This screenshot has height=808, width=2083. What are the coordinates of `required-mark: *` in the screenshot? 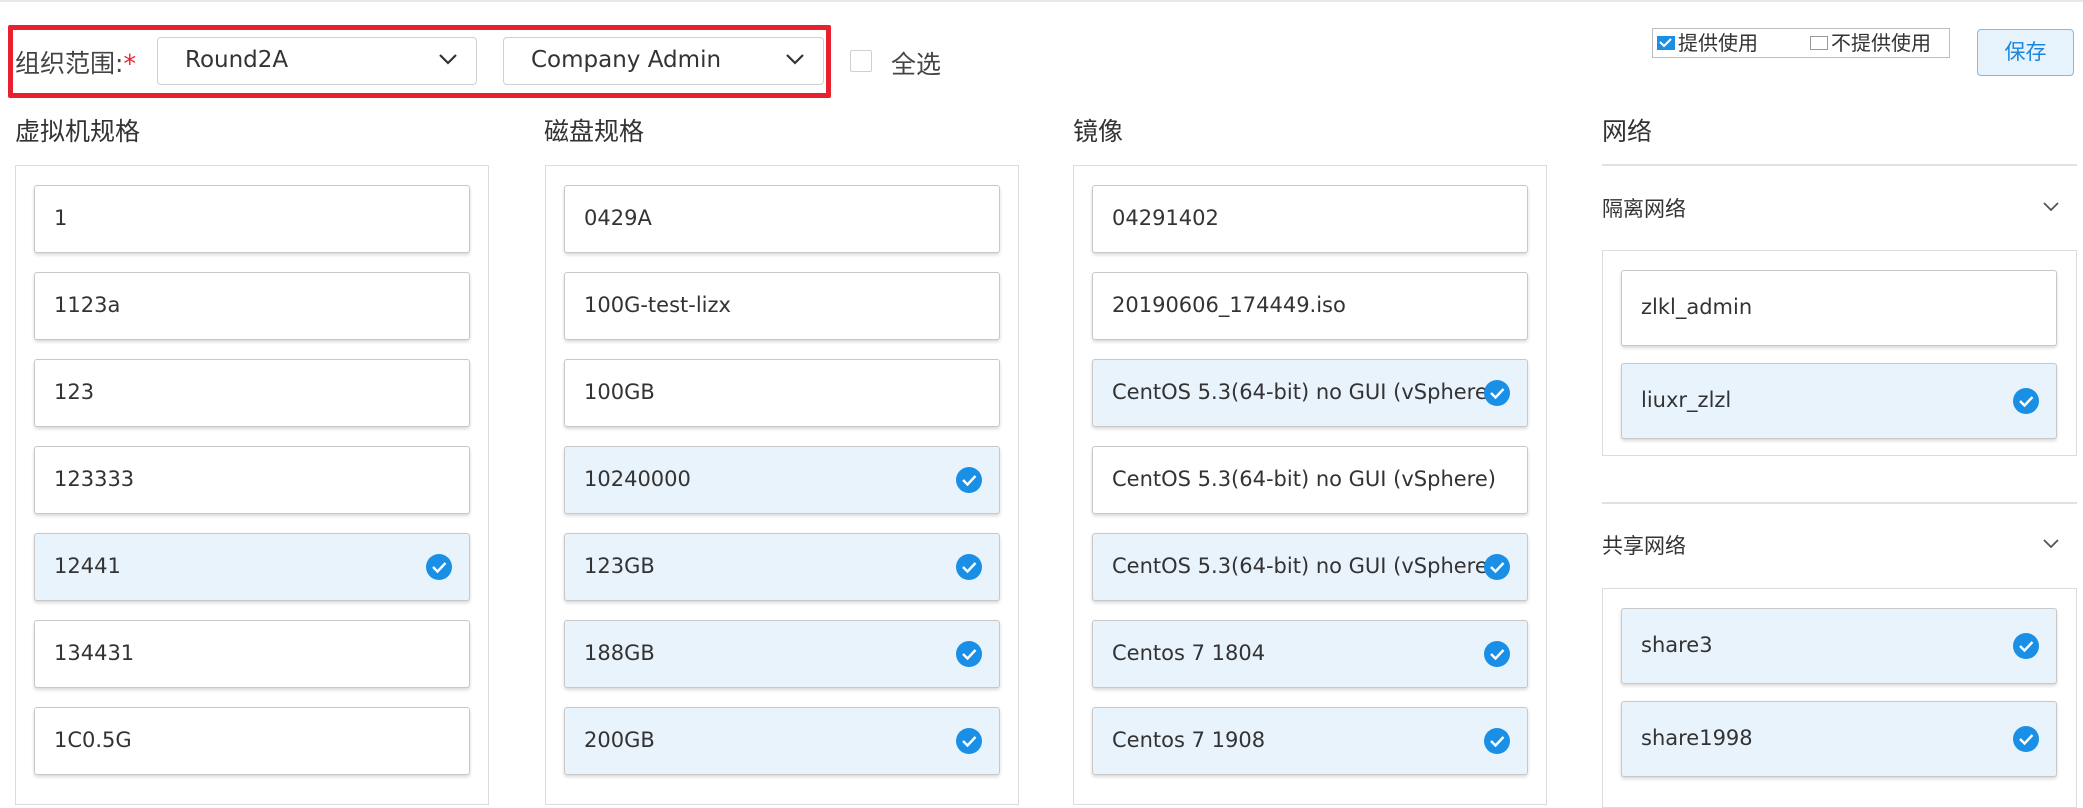 It's located at (129, 63).